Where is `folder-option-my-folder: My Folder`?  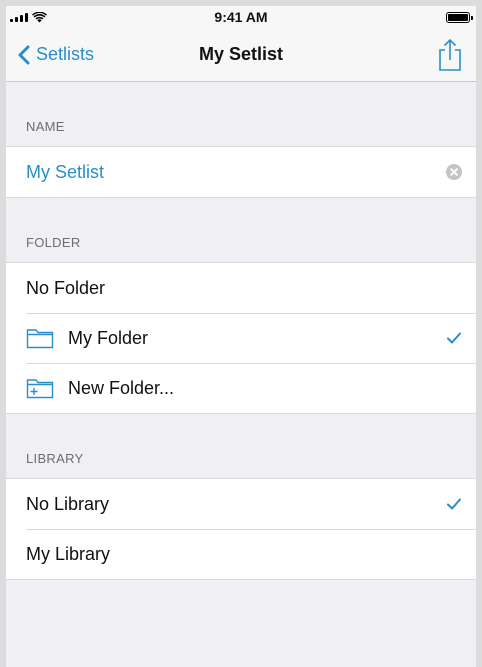 folder-option-my-folder: My Folder is located at coordinates (241, 338).